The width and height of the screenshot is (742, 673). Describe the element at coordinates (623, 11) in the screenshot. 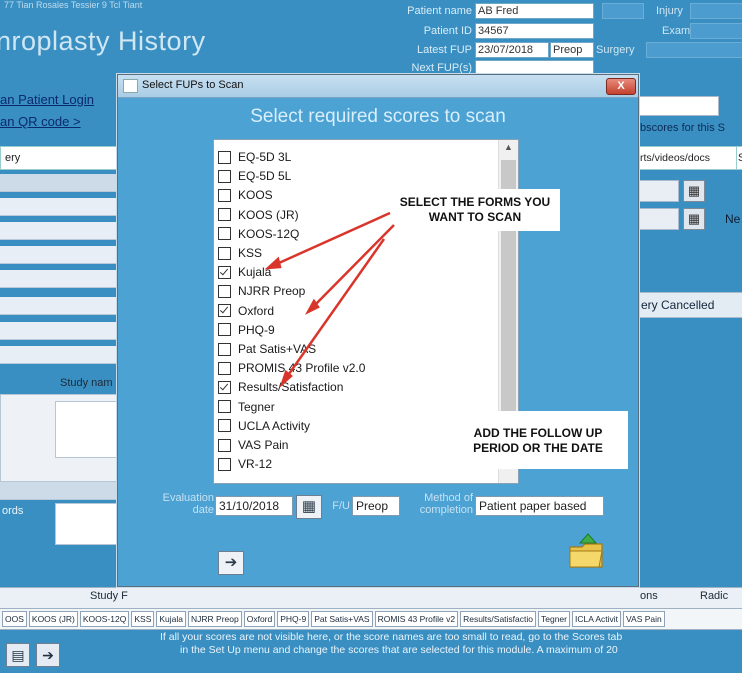

I see `injury-field` at that location.